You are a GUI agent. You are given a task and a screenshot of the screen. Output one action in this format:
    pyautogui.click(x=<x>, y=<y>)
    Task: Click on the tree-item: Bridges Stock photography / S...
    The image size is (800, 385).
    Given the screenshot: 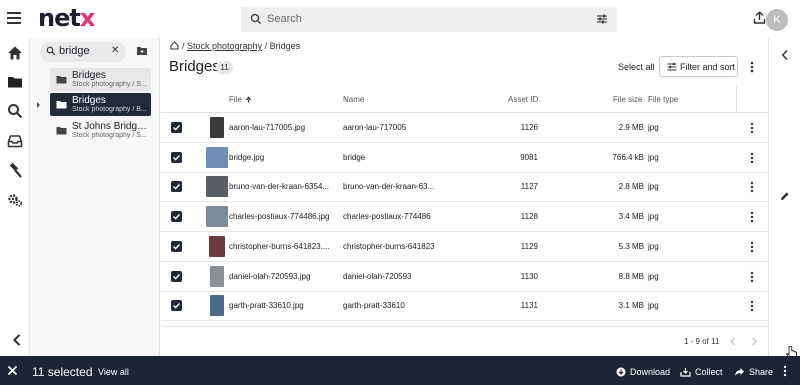 What is the action you would take?
    pyautogui.click(x=100, y=79)
    